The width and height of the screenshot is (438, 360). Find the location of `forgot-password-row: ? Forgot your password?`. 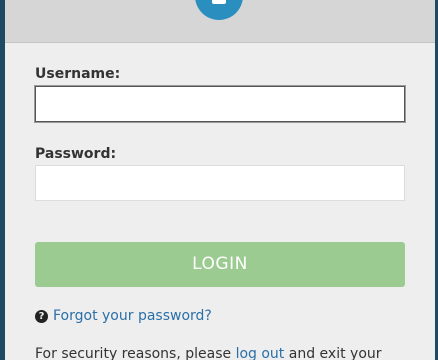

forgot-password-row: ? Forgot your password? is located at coordinates (123, 316).